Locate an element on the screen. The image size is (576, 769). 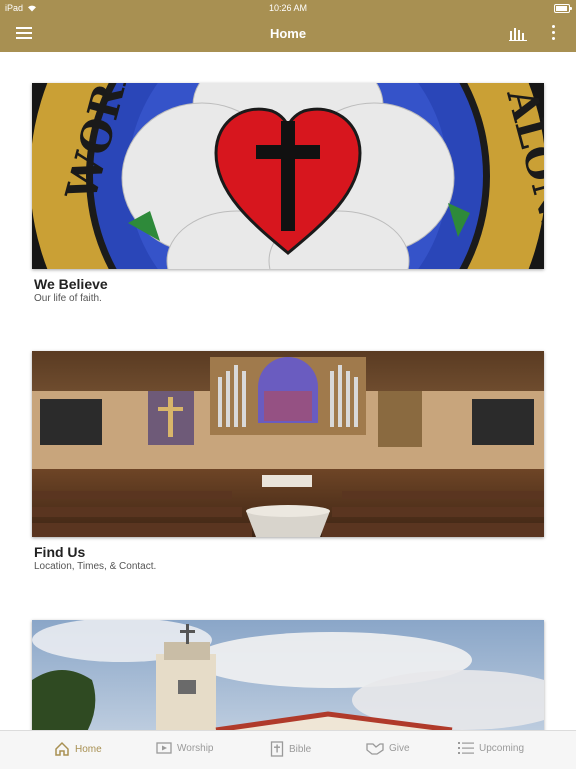
tab-bible: Bible is located at coordinates (290, 749).